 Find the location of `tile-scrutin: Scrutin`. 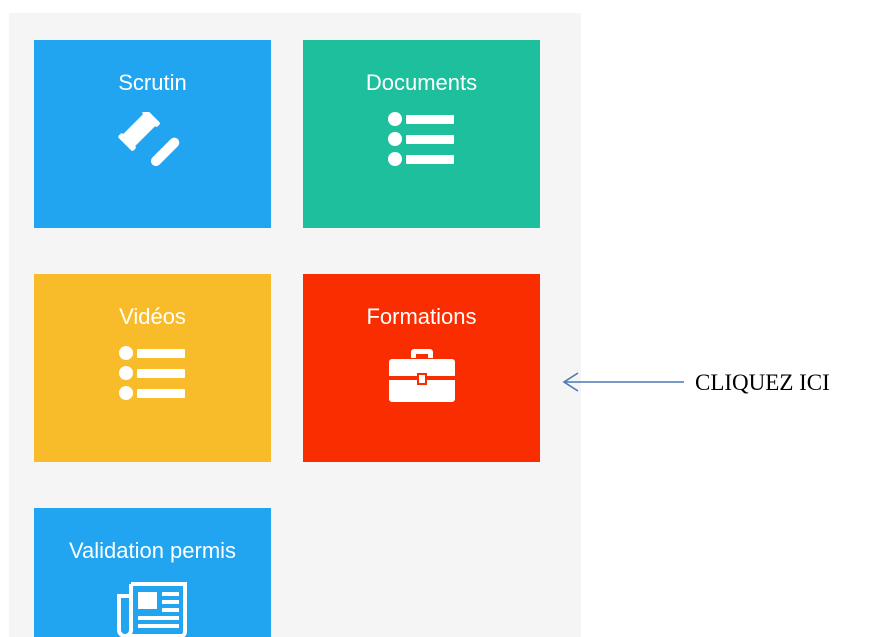

tile-scrutin: Scrutin is located at coordinates (152, 134).